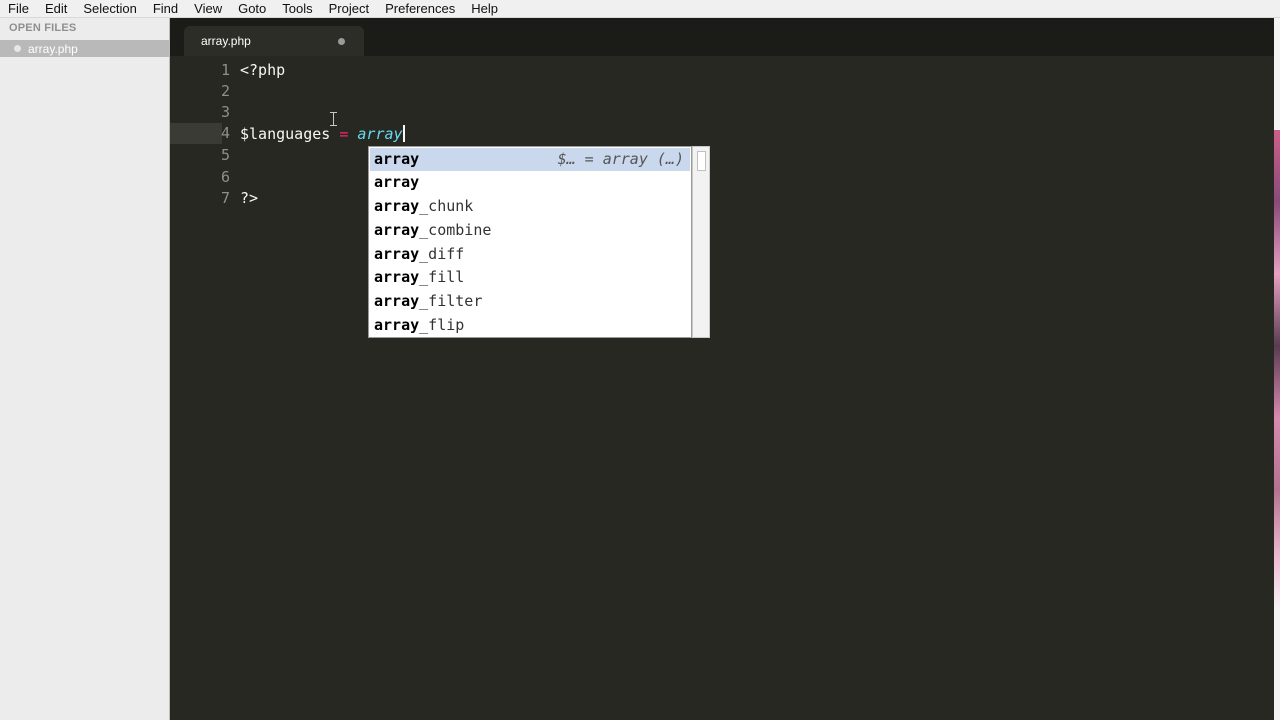 This screenshot has height=720, width=1280. Describe the element at coordinates (43, 28) in the screenshot. I see `open-files-header: OPEN FILES` at that location.